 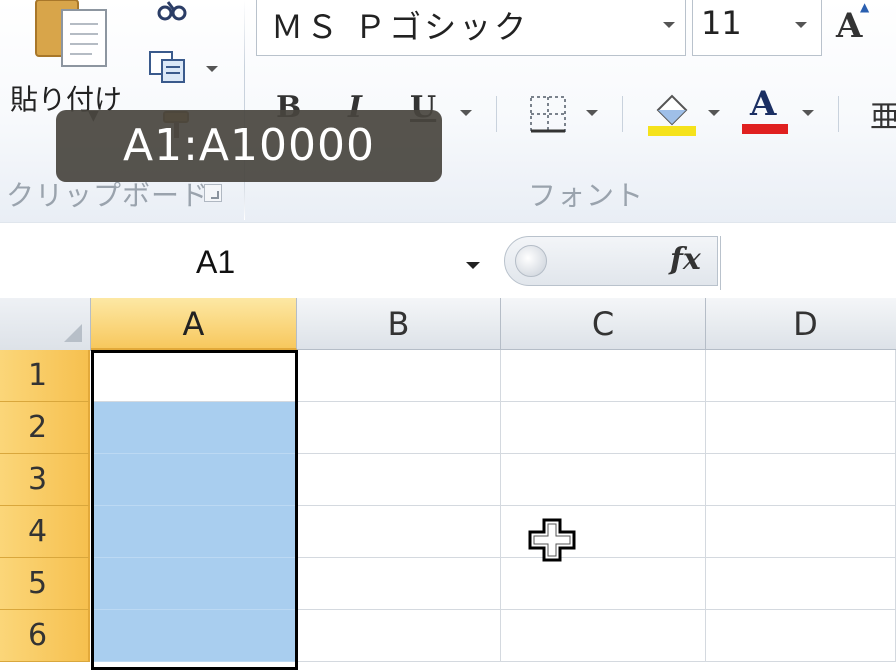 What do you see at coordinates (586, 195) in the screenshot?
I see `font-group-label: フォント` at bounding box center [586, 195].